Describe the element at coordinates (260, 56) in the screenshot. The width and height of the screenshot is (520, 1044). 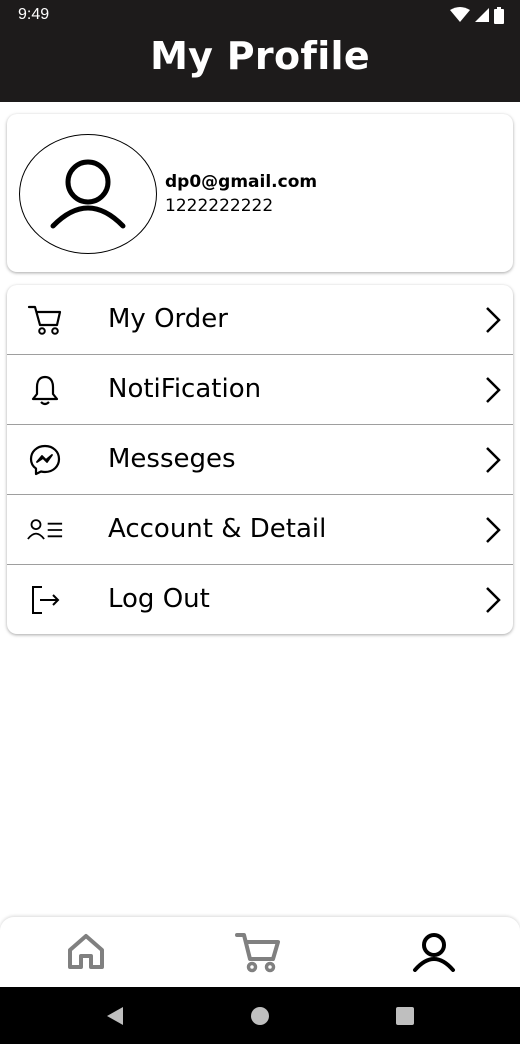
I see `page-title: My Profile` at that location.